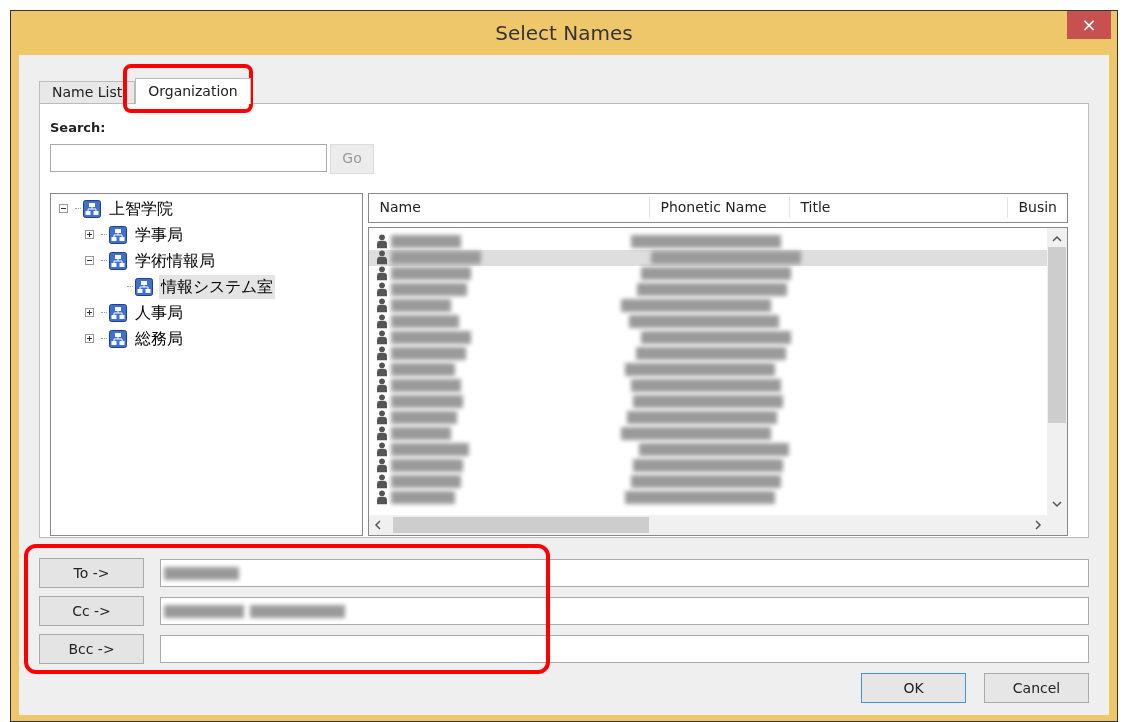  Describe the element at coordinates (564, 33) in the screenshot. I see `window-title: Select Names` at that location.